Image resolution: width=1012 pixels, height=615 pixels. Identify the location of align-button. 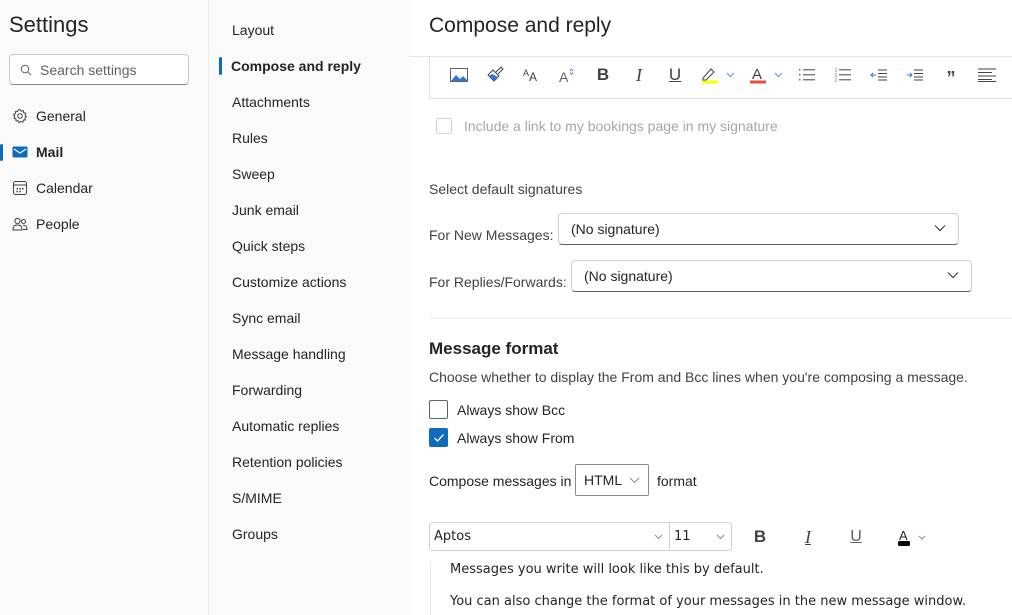
(987, 75).